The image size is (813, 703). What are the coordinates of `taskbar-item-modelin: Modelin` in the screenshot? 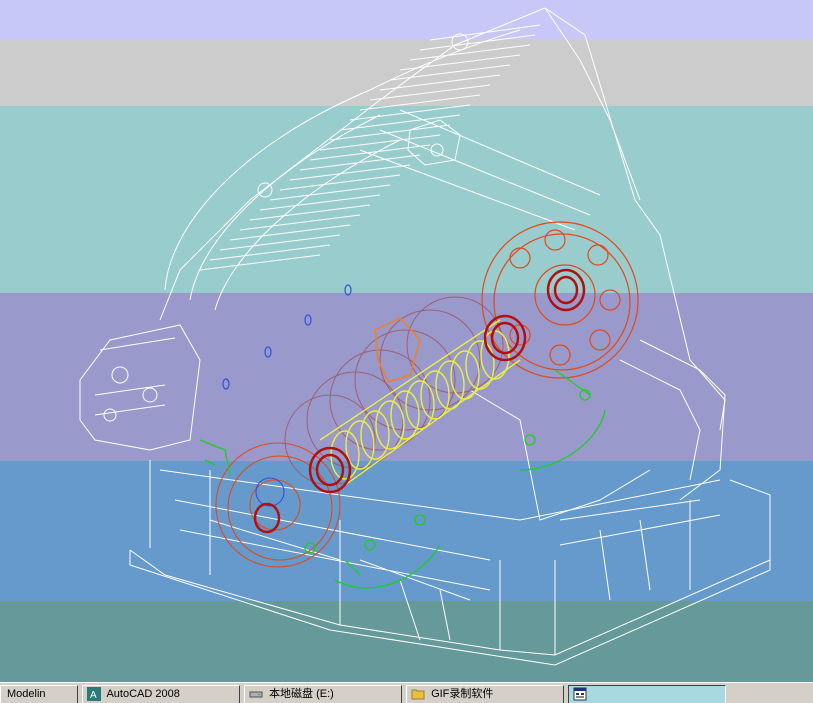 It's located at (39, 694).